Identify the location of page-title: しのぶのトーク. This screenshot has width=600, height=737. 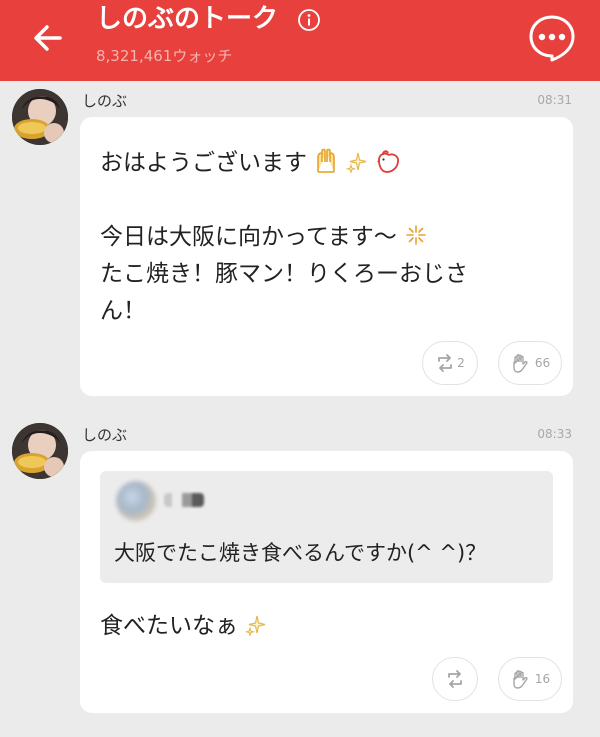
(187, 19).